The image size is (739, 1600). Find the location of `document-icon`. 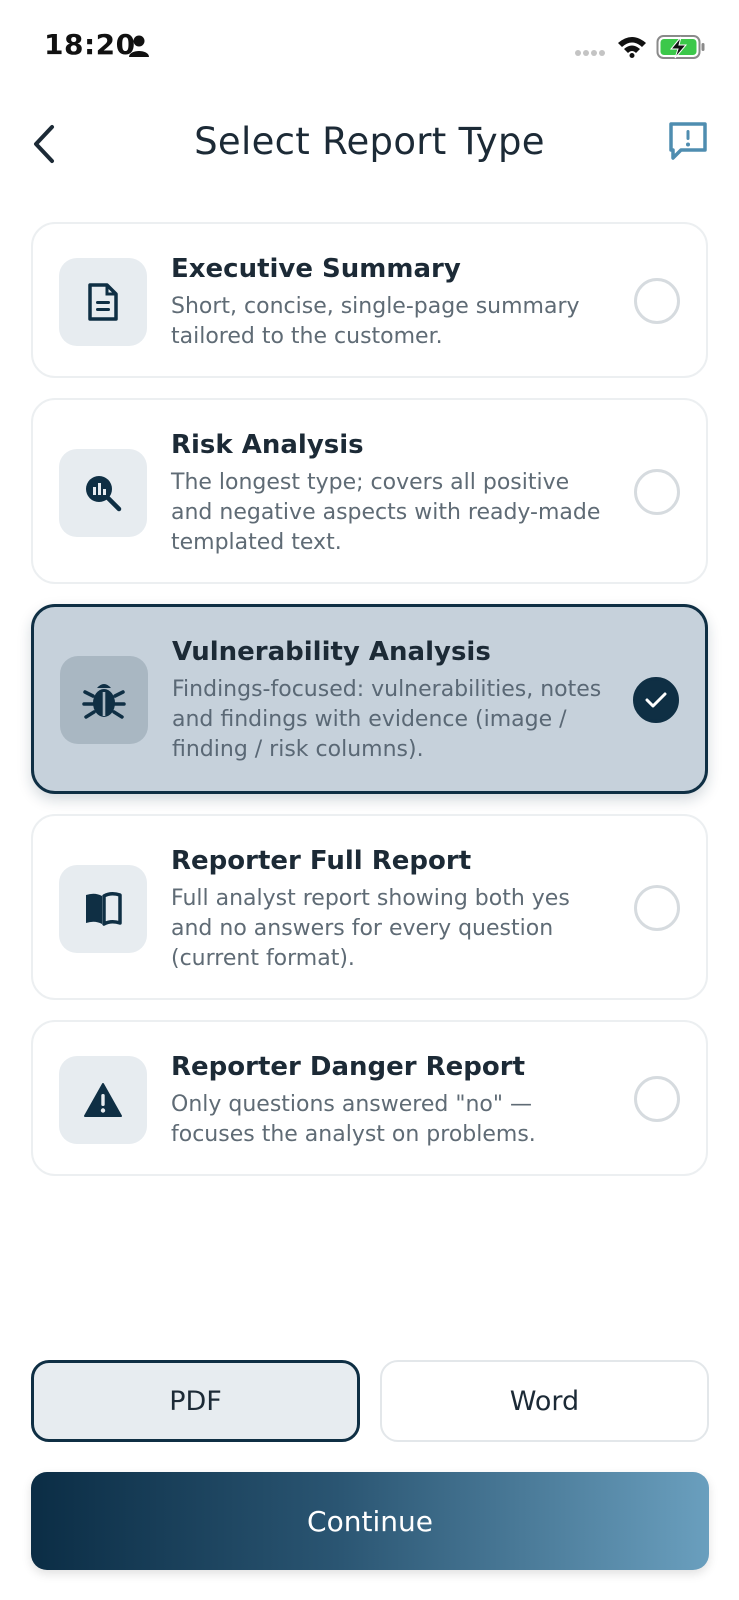

document-icon is located at coordinates (103, 302).